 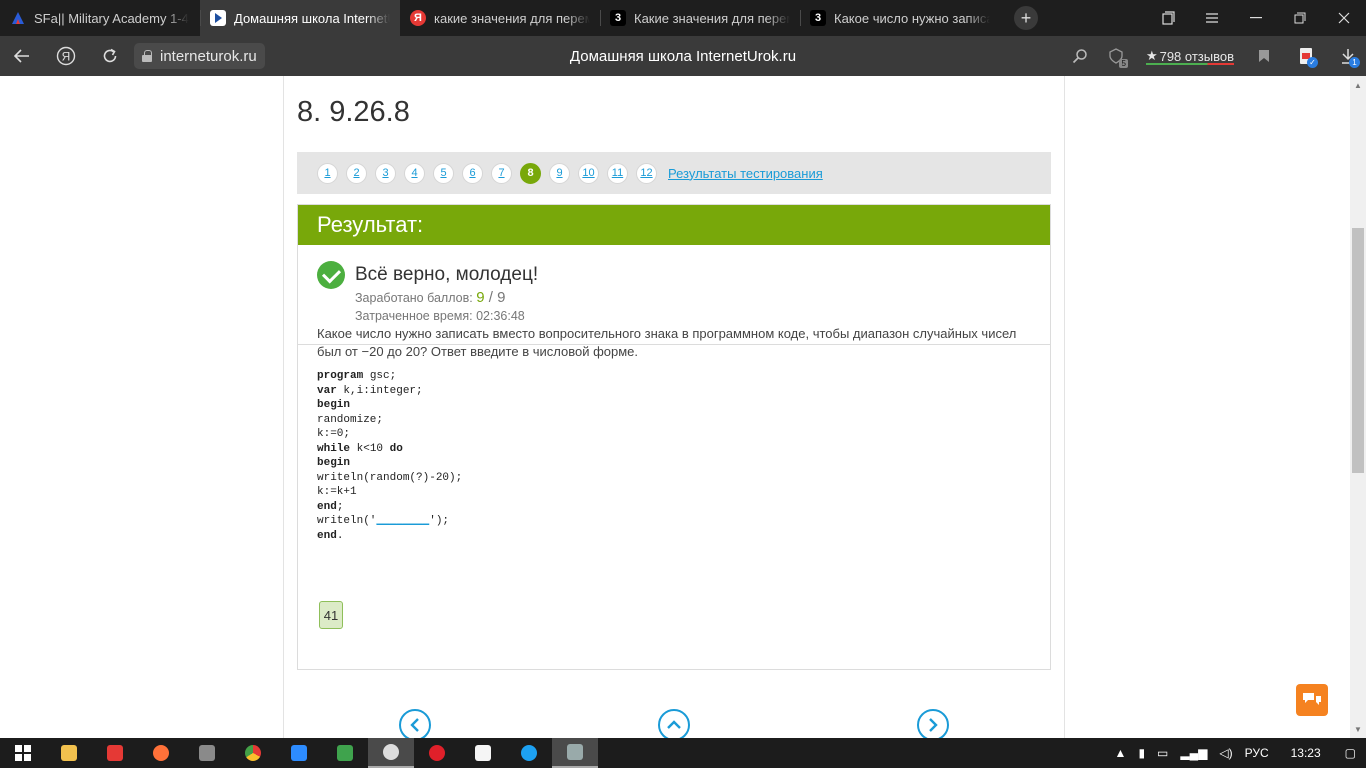 What do you see at coordinates (337, 492) in the screenshot?
I see `code-text: k:=k+1` at bounding box center [337, 492].